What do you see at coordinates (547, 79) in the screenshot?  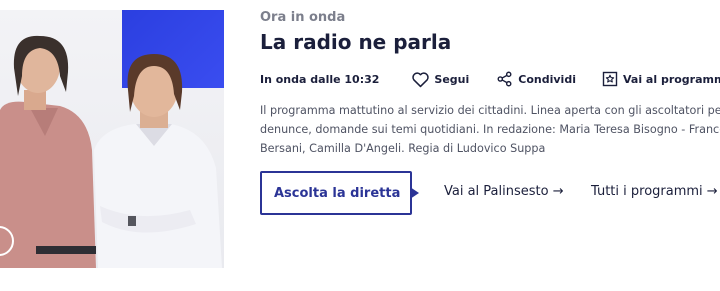 I see `share-label: Condividi` at bounding box center [547, 79].